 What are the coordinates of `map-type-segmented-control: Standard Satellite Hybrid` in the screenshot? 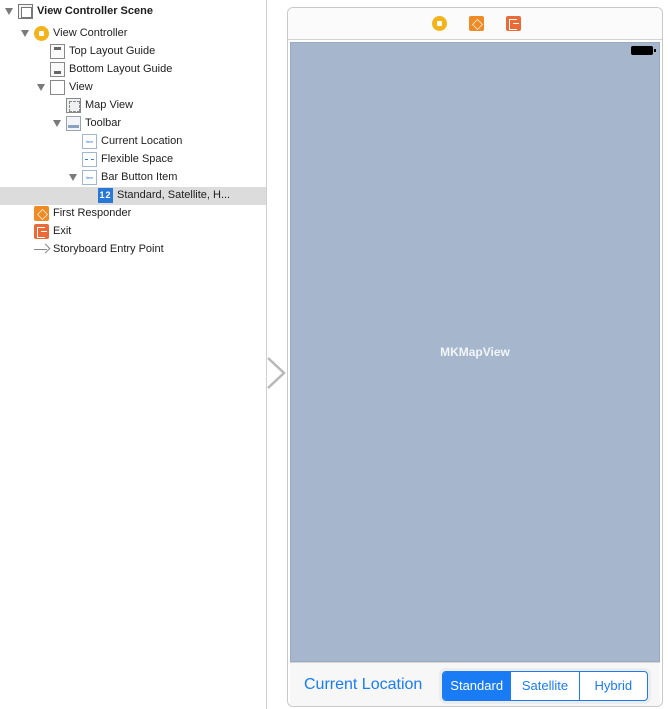 It's located at (545, 686).